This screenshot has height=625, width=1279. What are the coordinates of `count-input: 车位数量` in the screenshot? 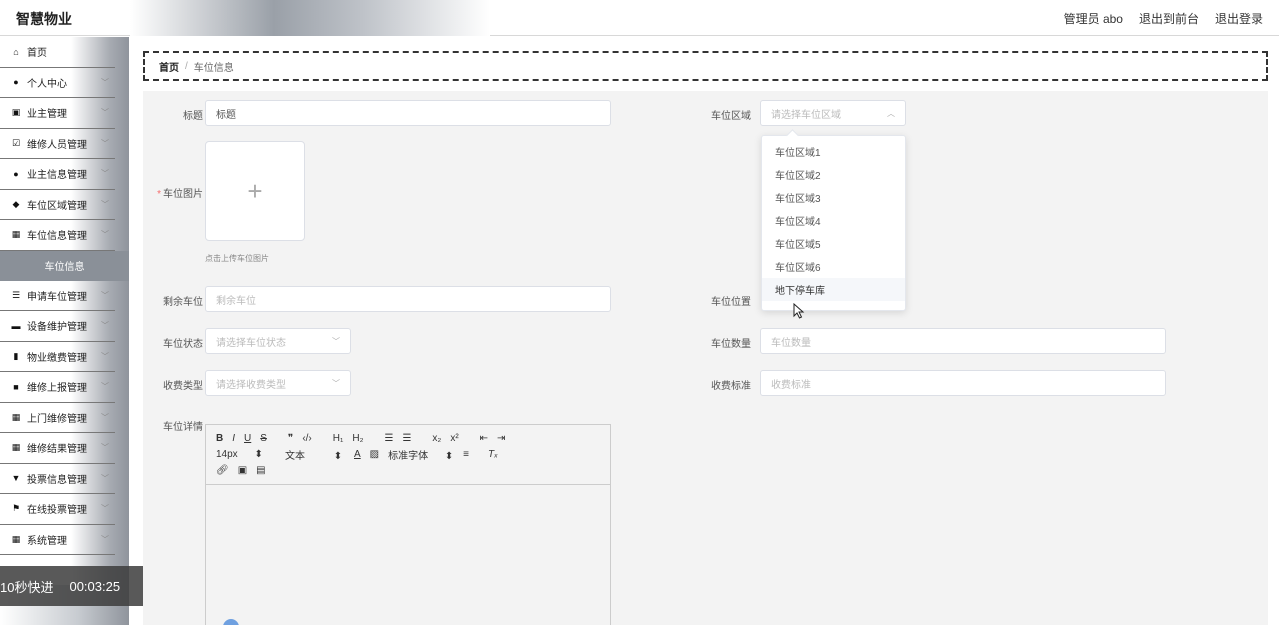 It's located at (963, 341).